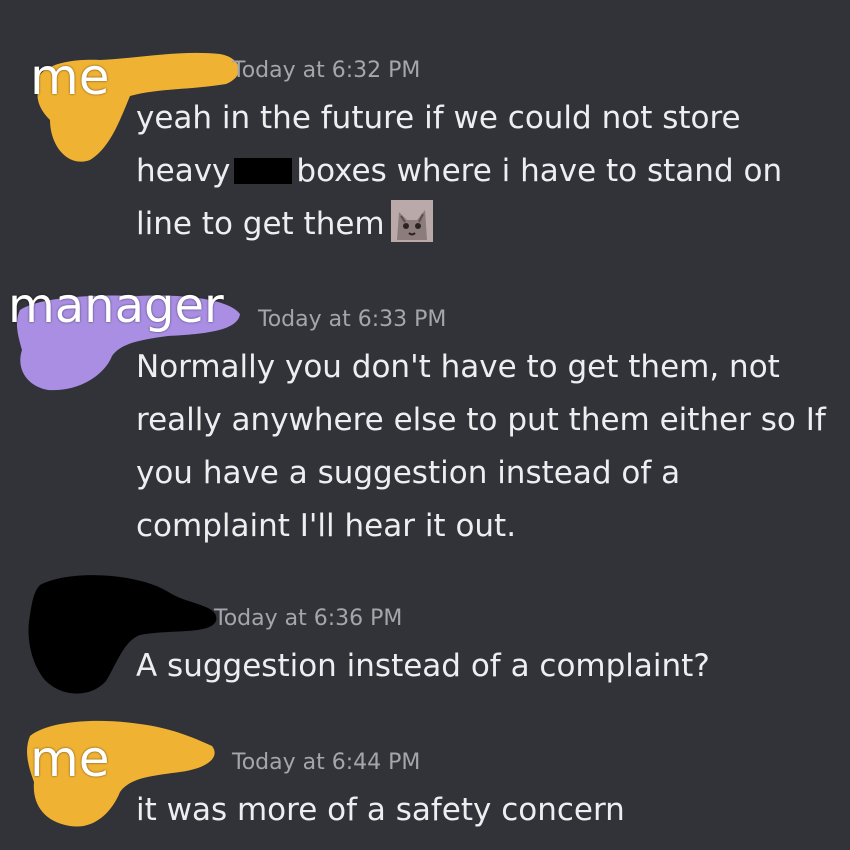 This screenshot has height=850, width=850. Describe the element at coordinates (326, 762) in the screenshot. I see `message-timestamp: Today at 6:44 PM` at that location.